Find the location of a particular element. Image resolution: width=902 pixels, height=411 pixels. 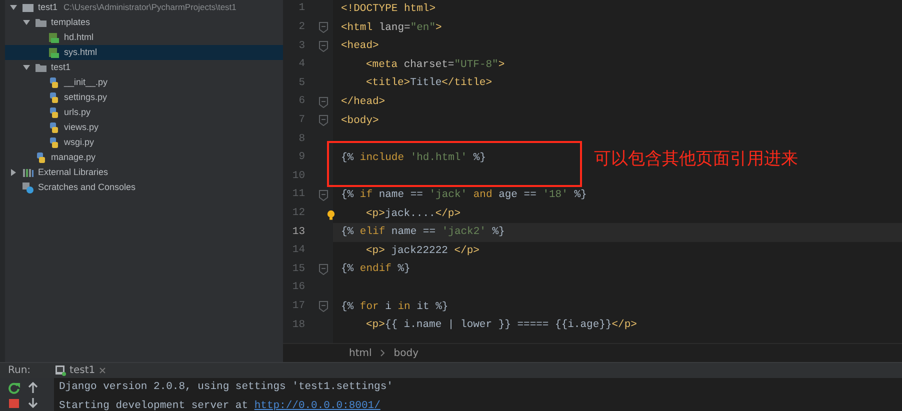

code-line: <p>{{ i.name | lower }} ===== {{i.age}}</p> is located at coordinates (501, 326).